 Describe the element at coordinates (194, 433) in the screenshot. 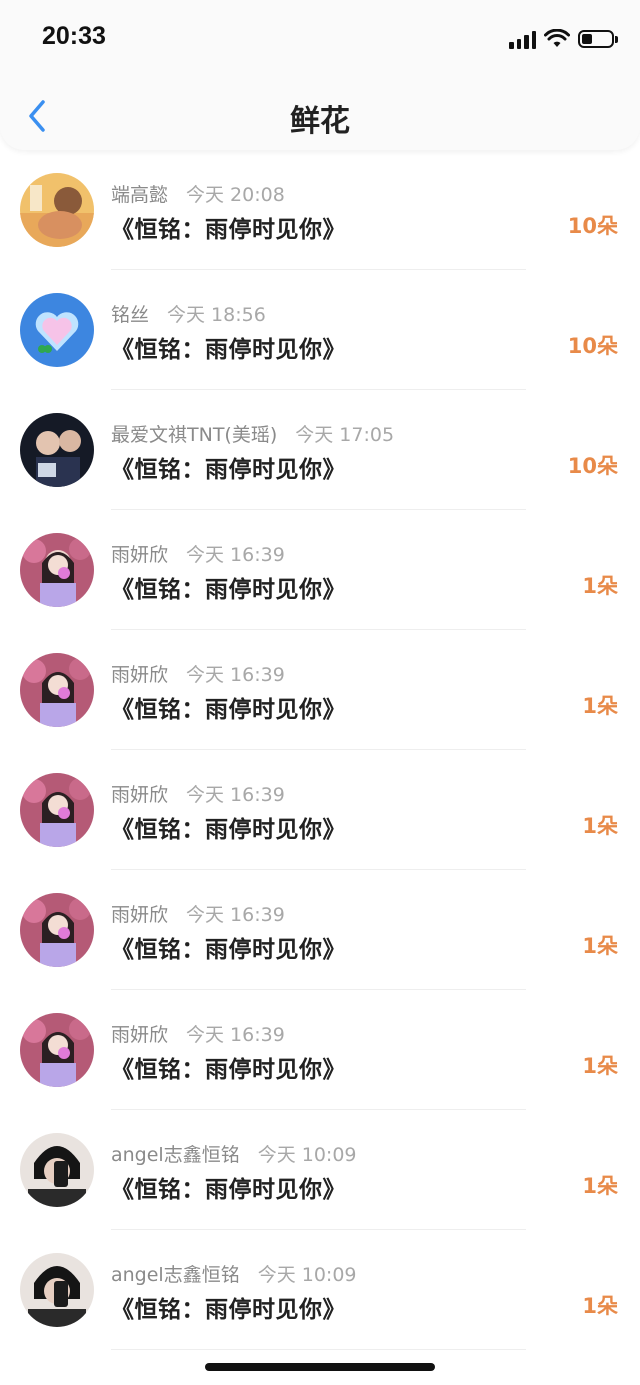

I see `user-name: 最爱文祺TNT(美瑶)` at that location.